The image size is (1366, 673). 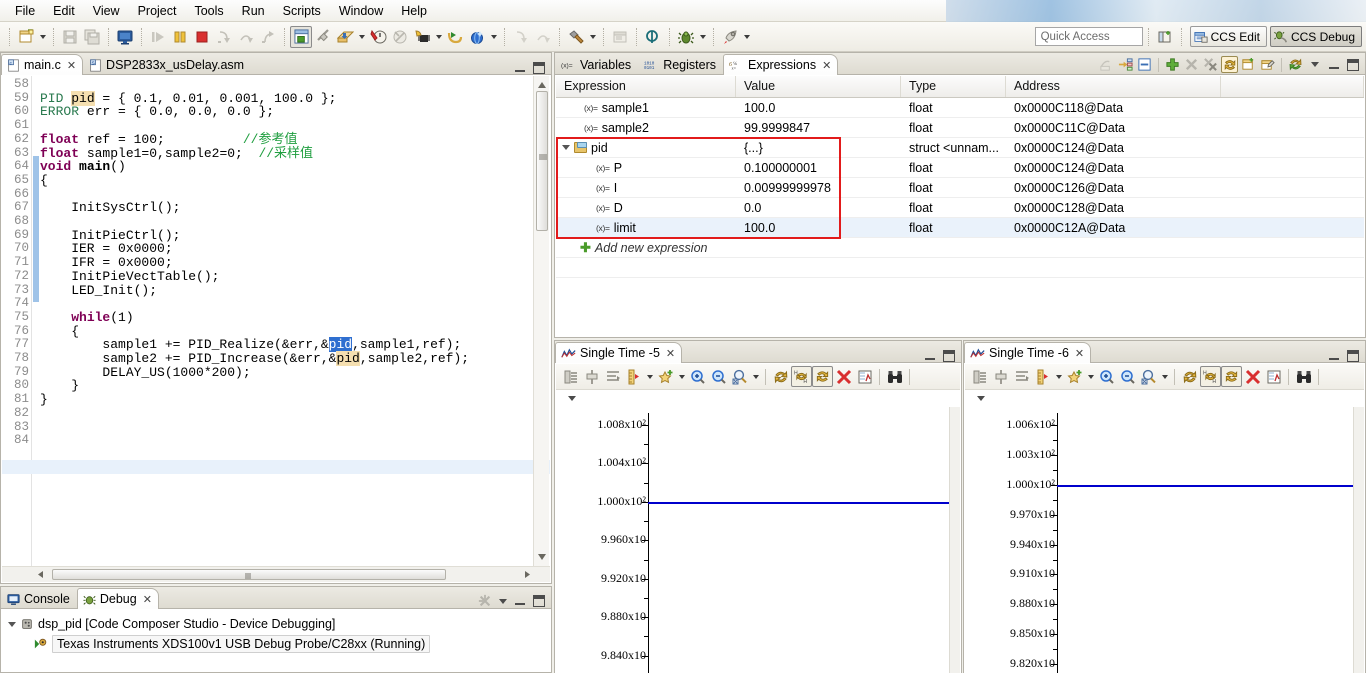 I want to click on scroll-down-arrow, so click(x=542, y=557).